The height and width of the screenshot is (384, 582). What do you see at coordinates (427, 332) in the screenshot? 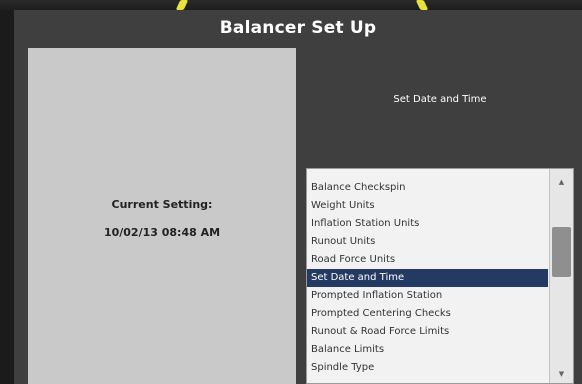
I see `list-item-runout-road-force-limits: Runout & Road Force Limits` at bounding box center [427, 332].